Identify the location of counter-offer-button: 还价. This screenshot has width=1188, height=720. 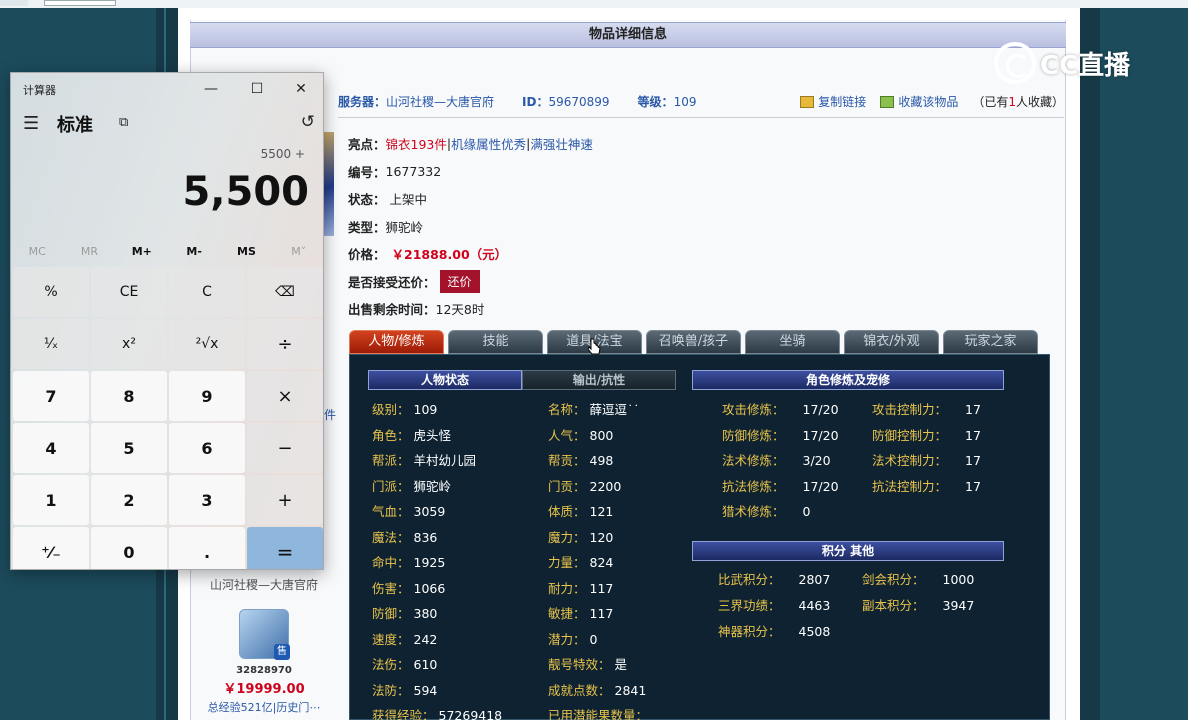
(459, 281).